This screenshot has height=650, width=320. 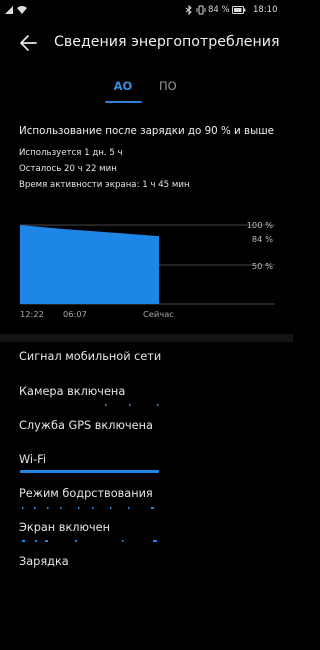 What do you see at coordinates (86, 493) in the screenshot?
I see `item-awake: Режим бодрствования` at bounding box center [86, 493].